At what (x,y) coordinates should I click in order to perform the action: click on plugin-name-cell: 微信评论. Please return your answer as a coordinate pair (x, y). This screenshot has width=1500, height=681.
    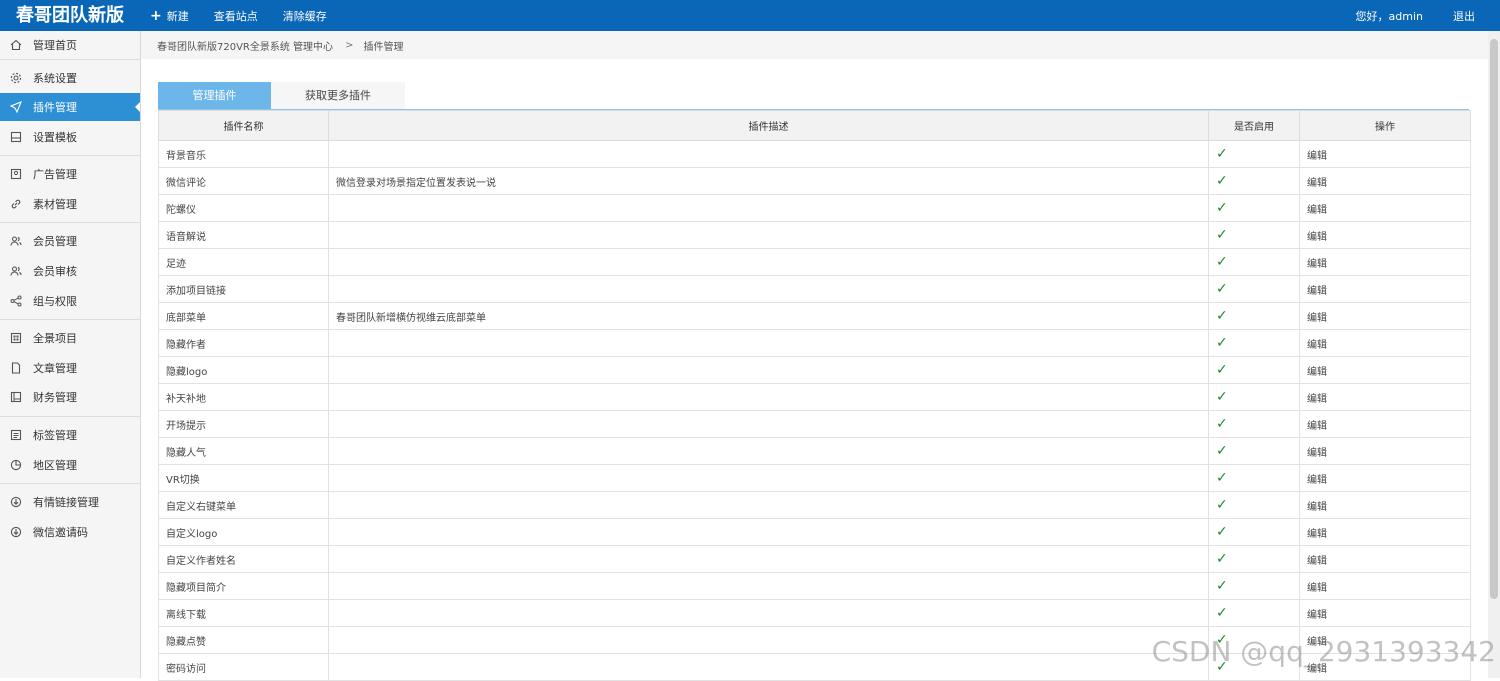
    Looking at the image, I should click on (243, 181).